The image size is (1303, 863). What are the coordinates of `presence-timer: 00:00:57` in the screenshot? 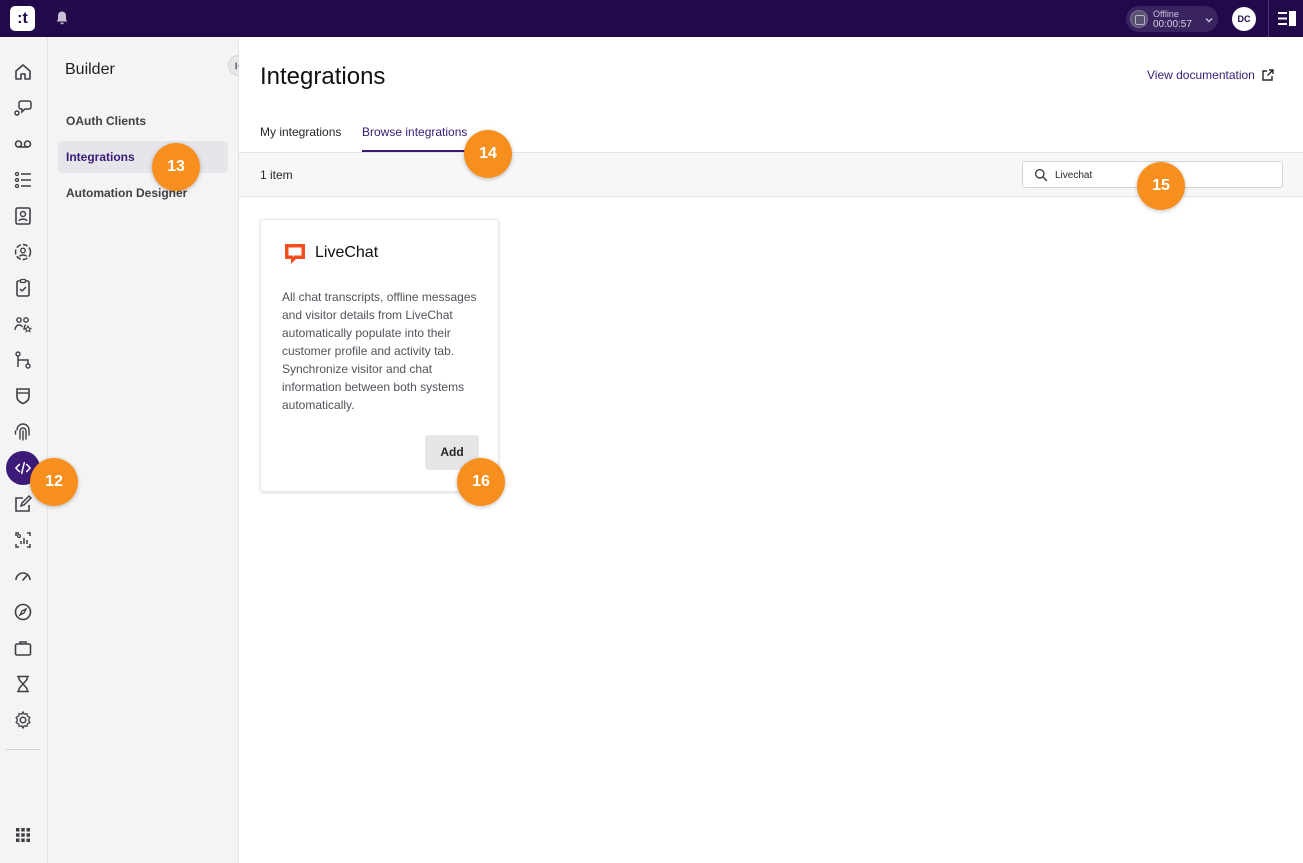 It's located at (1172, 24).